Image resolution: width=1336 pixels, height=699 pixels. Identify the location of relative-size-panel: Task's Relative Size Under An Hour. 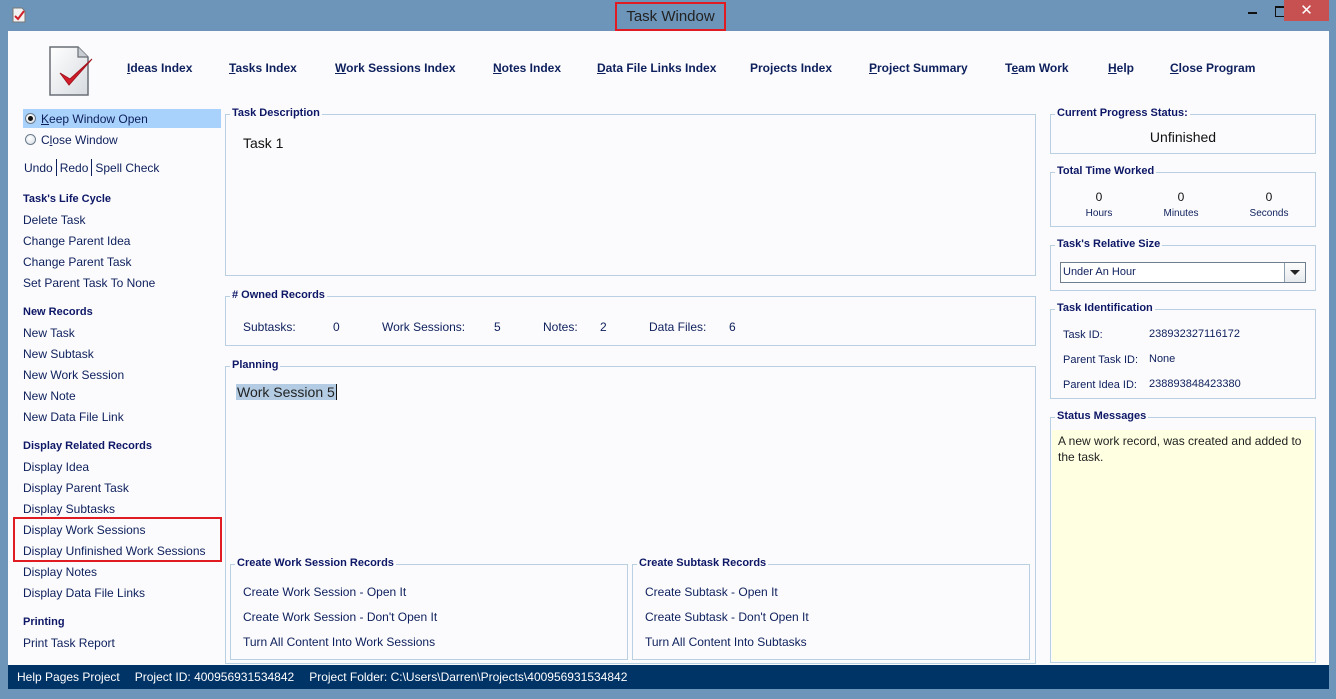
(1183, 264).